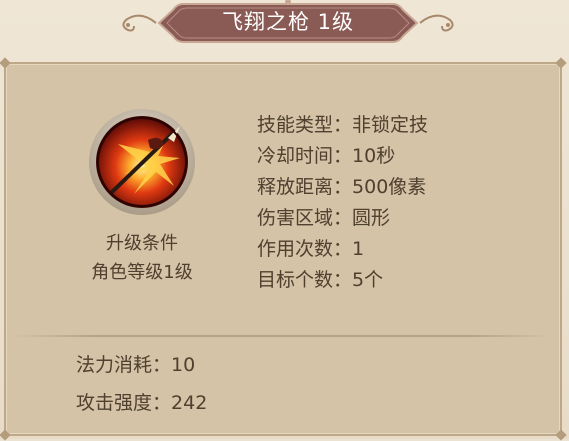 The width and height of the screenshot is (569, 441). What do you see at coordinates (390, 125) in the screenshot?
I see `stat-value: 非锁定技` at bounding box center [390, 125].